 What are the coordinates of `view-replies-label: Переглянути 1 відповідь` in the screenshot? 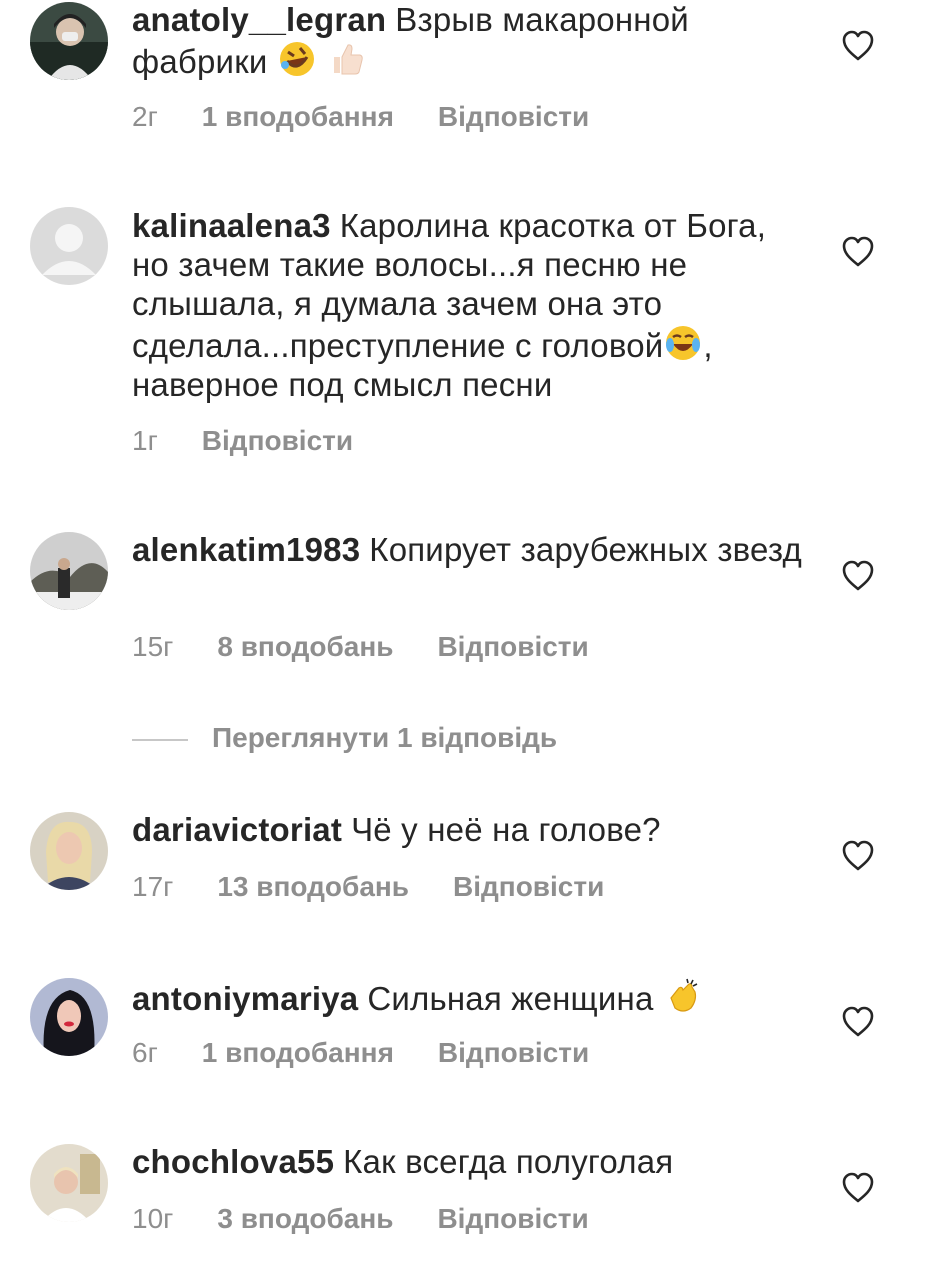 It's located at (385, 737).